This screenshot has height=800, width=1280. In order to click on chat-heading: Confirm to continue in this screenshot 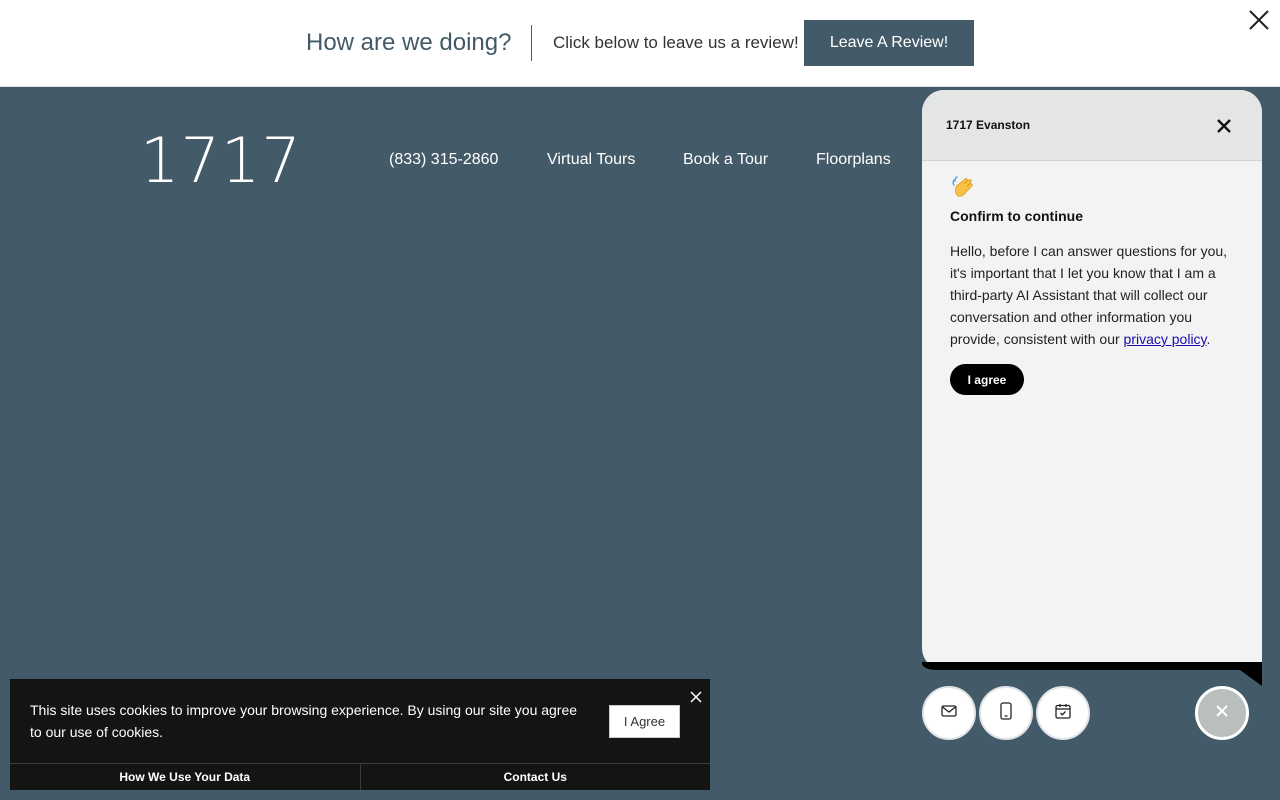, I will do `click(1016, 216)`.